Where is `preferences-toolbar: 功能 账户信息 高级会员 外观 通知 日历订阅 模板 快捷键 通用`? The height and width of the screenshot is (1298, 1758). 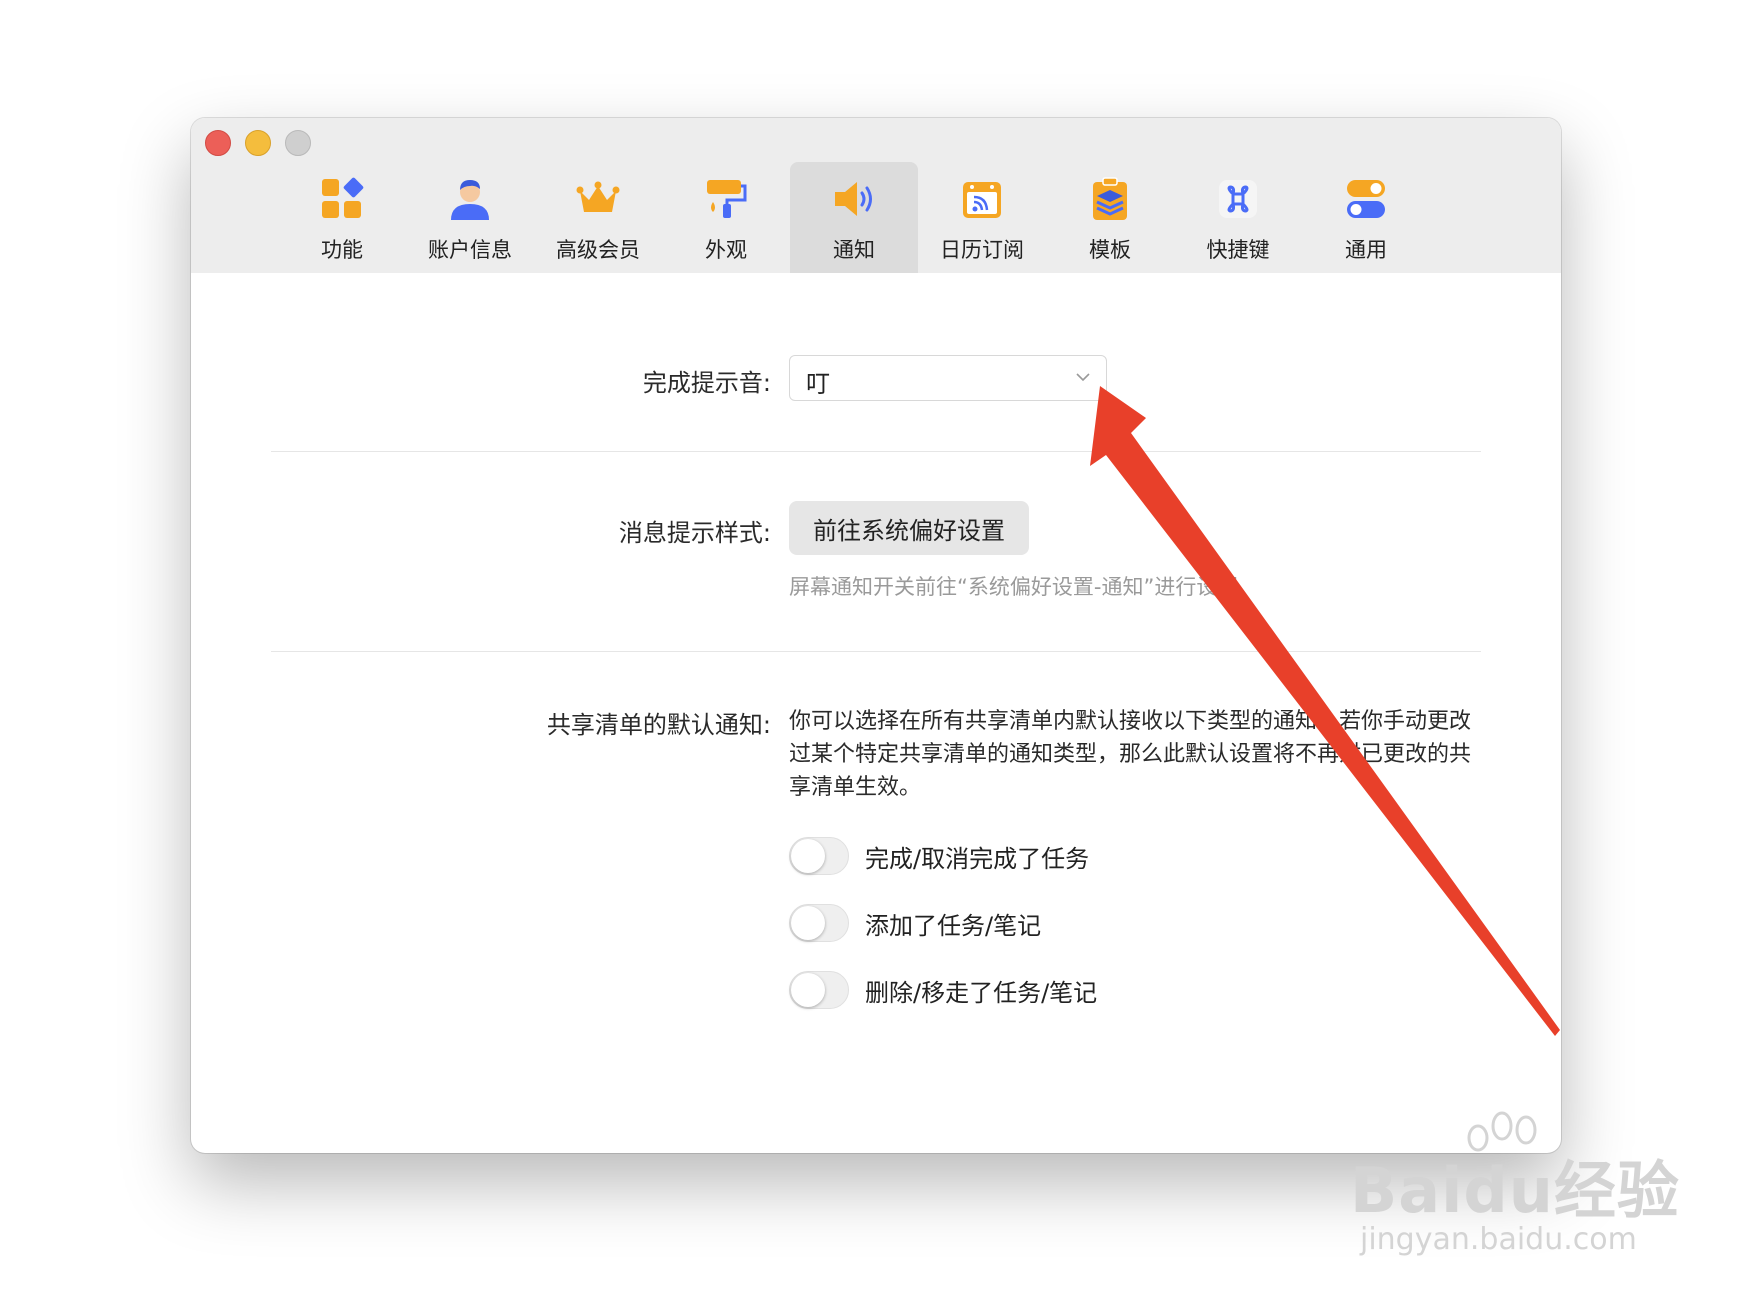
preferences-toolbar: 功能 账户信息 高级会员 外观 通知 日历订阅 模板 快捷键 通用 is located at coordinates (876, 217).